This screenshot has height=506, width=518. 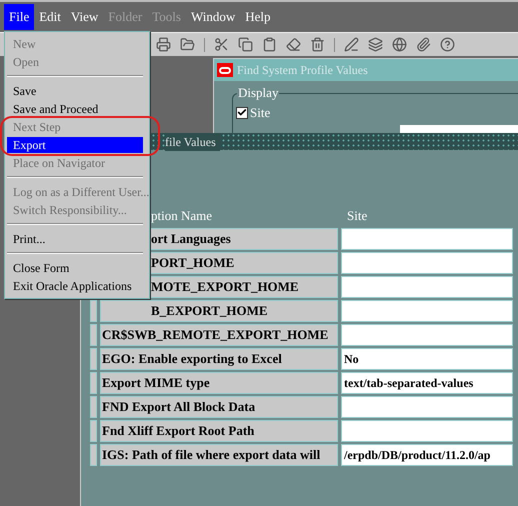 What do you see at coordinates (221, 44) in the screenshot?
I see `scissors-icon` at bounding box center [221, 44].